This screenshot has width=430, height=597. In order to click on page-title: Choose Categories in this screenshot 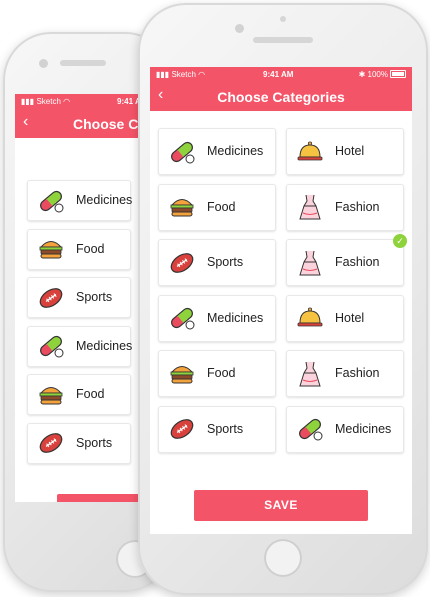, I will do `click(281, 97)`.